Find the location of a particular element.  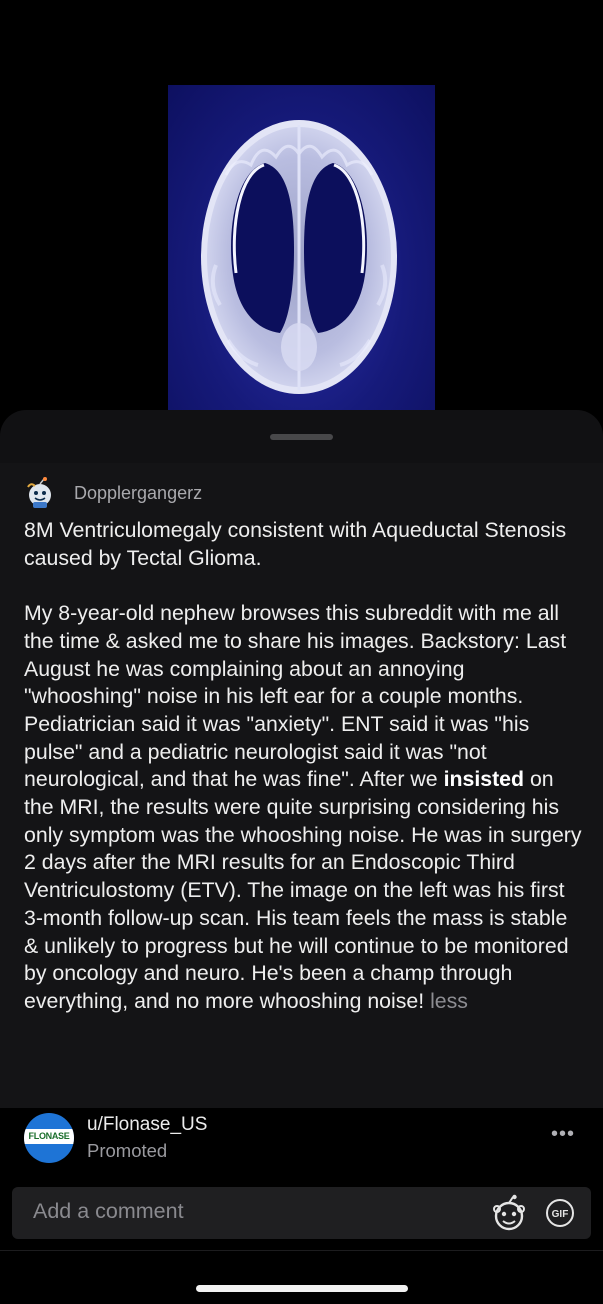

logo-text: FLONASE is located at coordinates (49, 1136).